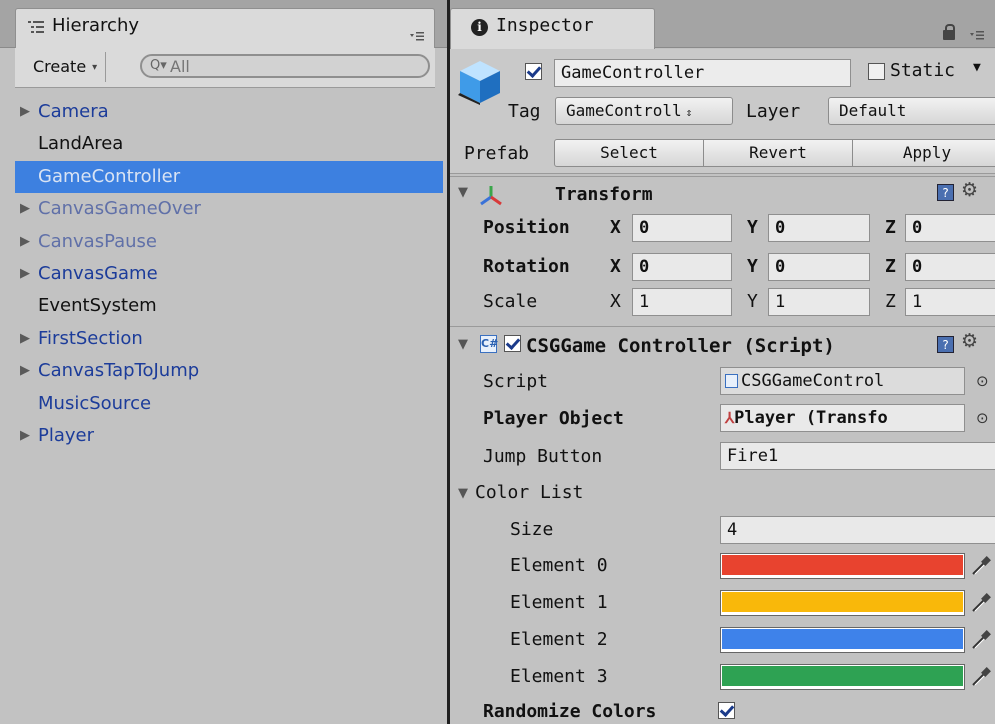  What do you see at coordinates (223, 371) in the screenshot?
I see `hierarchy-item: ▶ CanvasTapToJump` at bounding box center [223, 371].